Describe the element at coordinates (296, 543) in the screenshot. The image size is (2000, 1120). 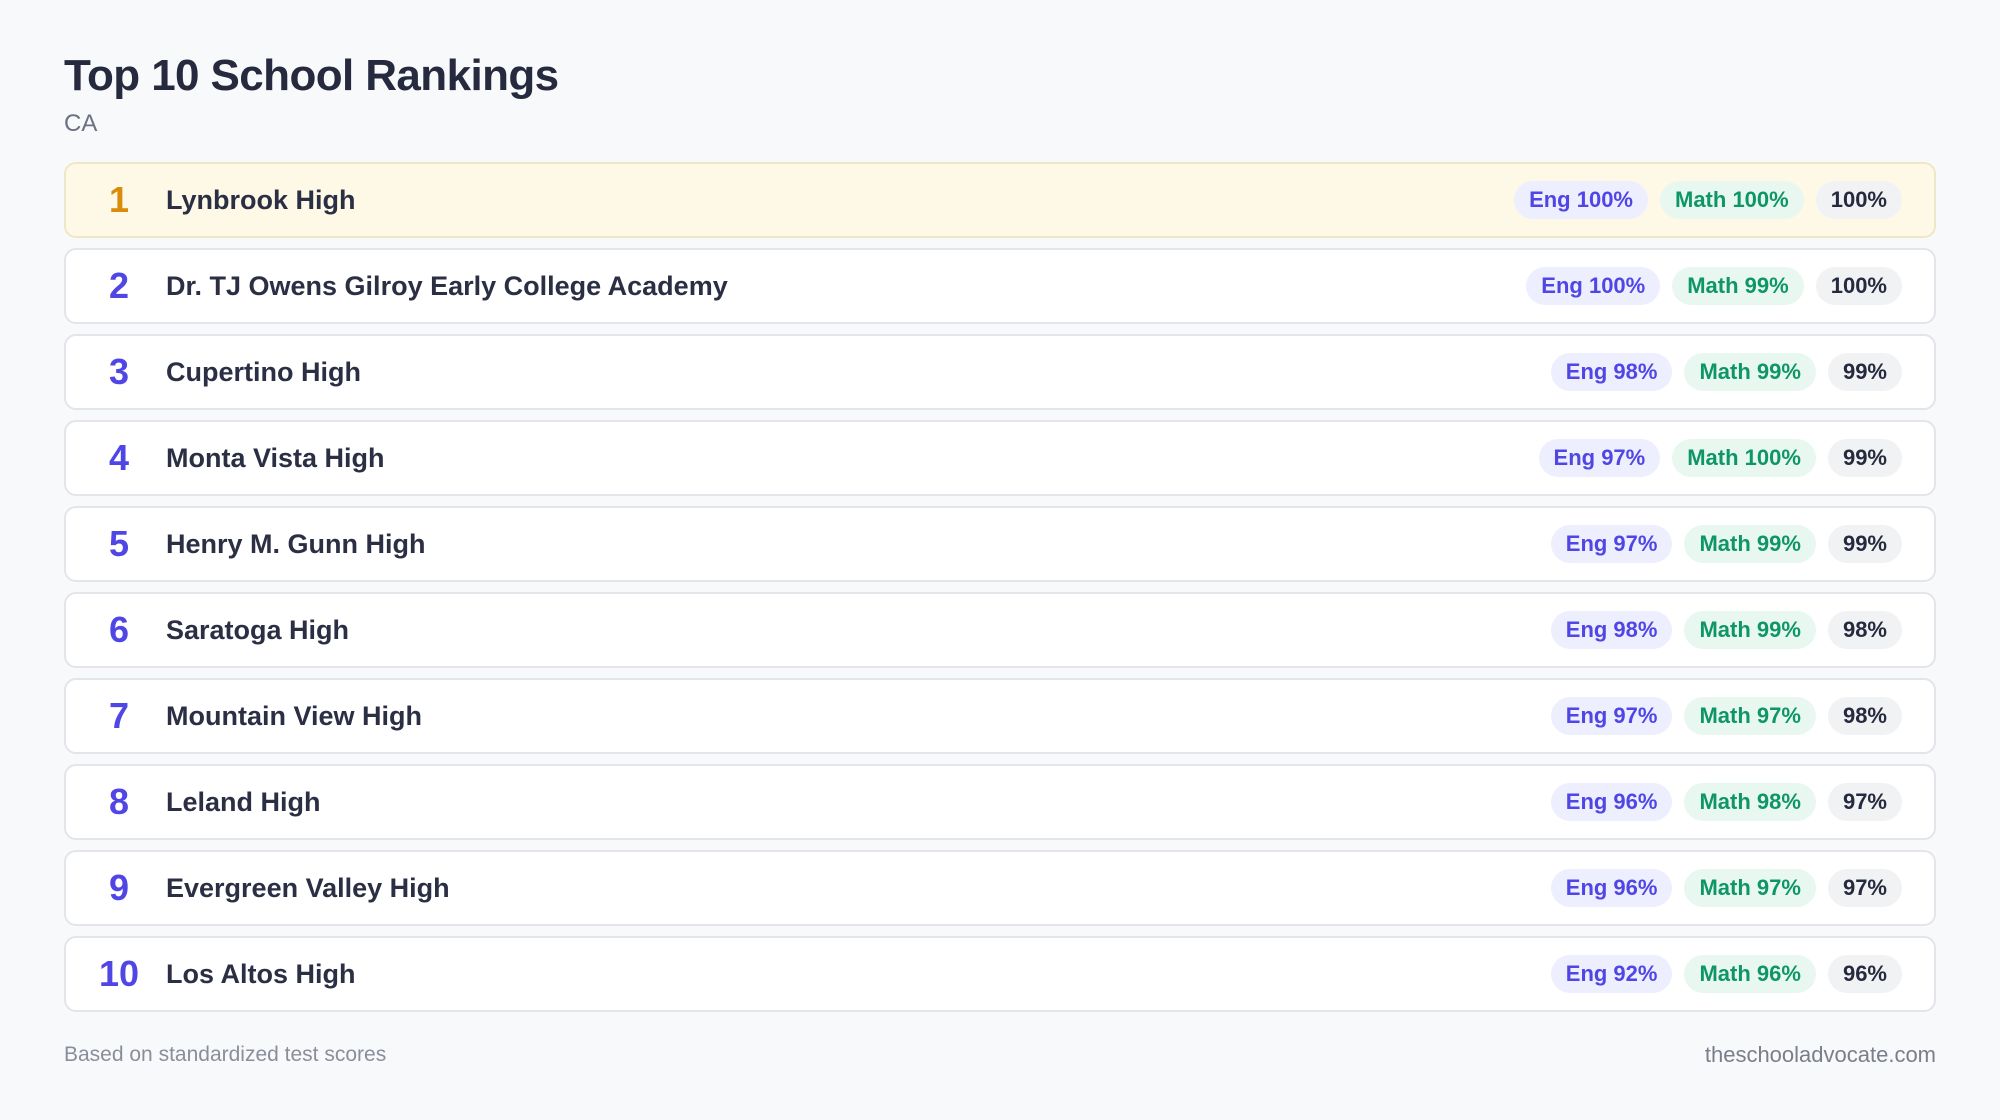
I see `school-name: Henry M. Gunn High` at that location.